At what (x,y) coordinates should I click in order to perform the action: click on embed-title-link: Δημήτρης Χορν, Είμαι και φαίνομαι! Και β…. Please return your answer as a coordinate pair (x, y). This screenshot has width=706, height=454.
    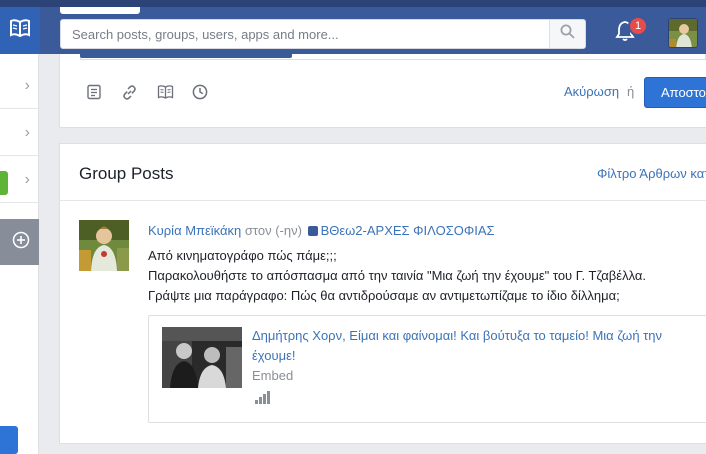
    Looking at the image, I should click on (467, 346).